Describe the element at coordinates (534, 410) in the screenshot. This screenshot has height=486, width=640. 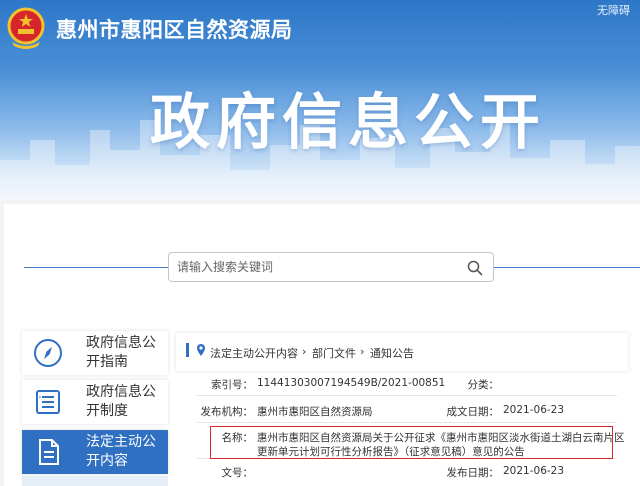
I see `created-date-value: 2021-06-23` at that location.